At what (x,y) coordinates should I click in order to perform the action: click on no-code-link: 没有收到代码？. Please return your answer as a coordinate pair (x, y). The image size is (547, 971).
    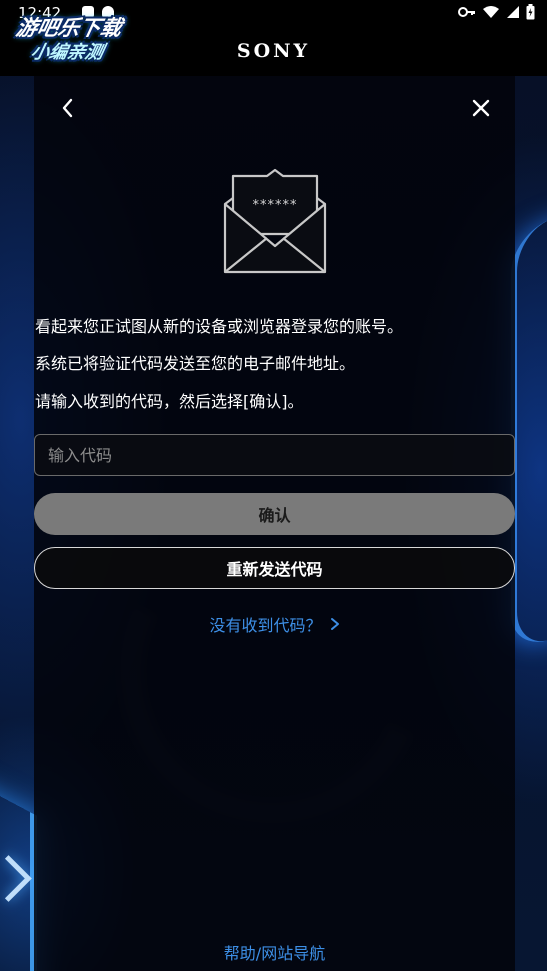
    Looking at the image, I should click on (274, 624).